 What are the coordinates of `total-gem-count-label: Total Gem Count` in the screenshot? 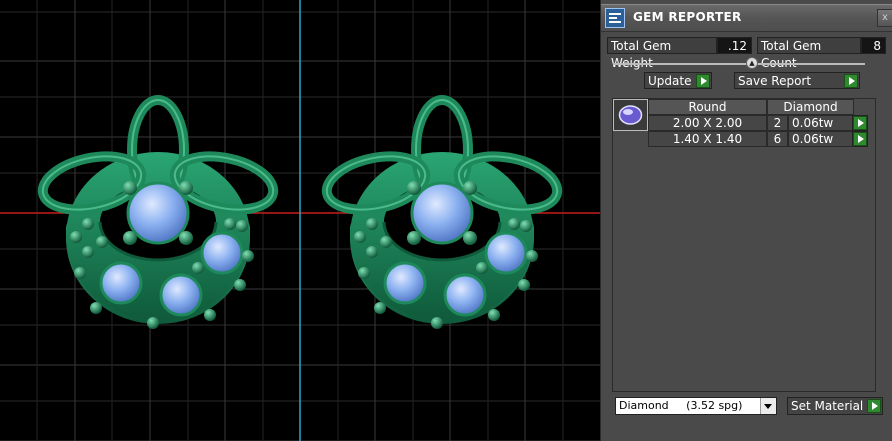 It's located at (809, 53).